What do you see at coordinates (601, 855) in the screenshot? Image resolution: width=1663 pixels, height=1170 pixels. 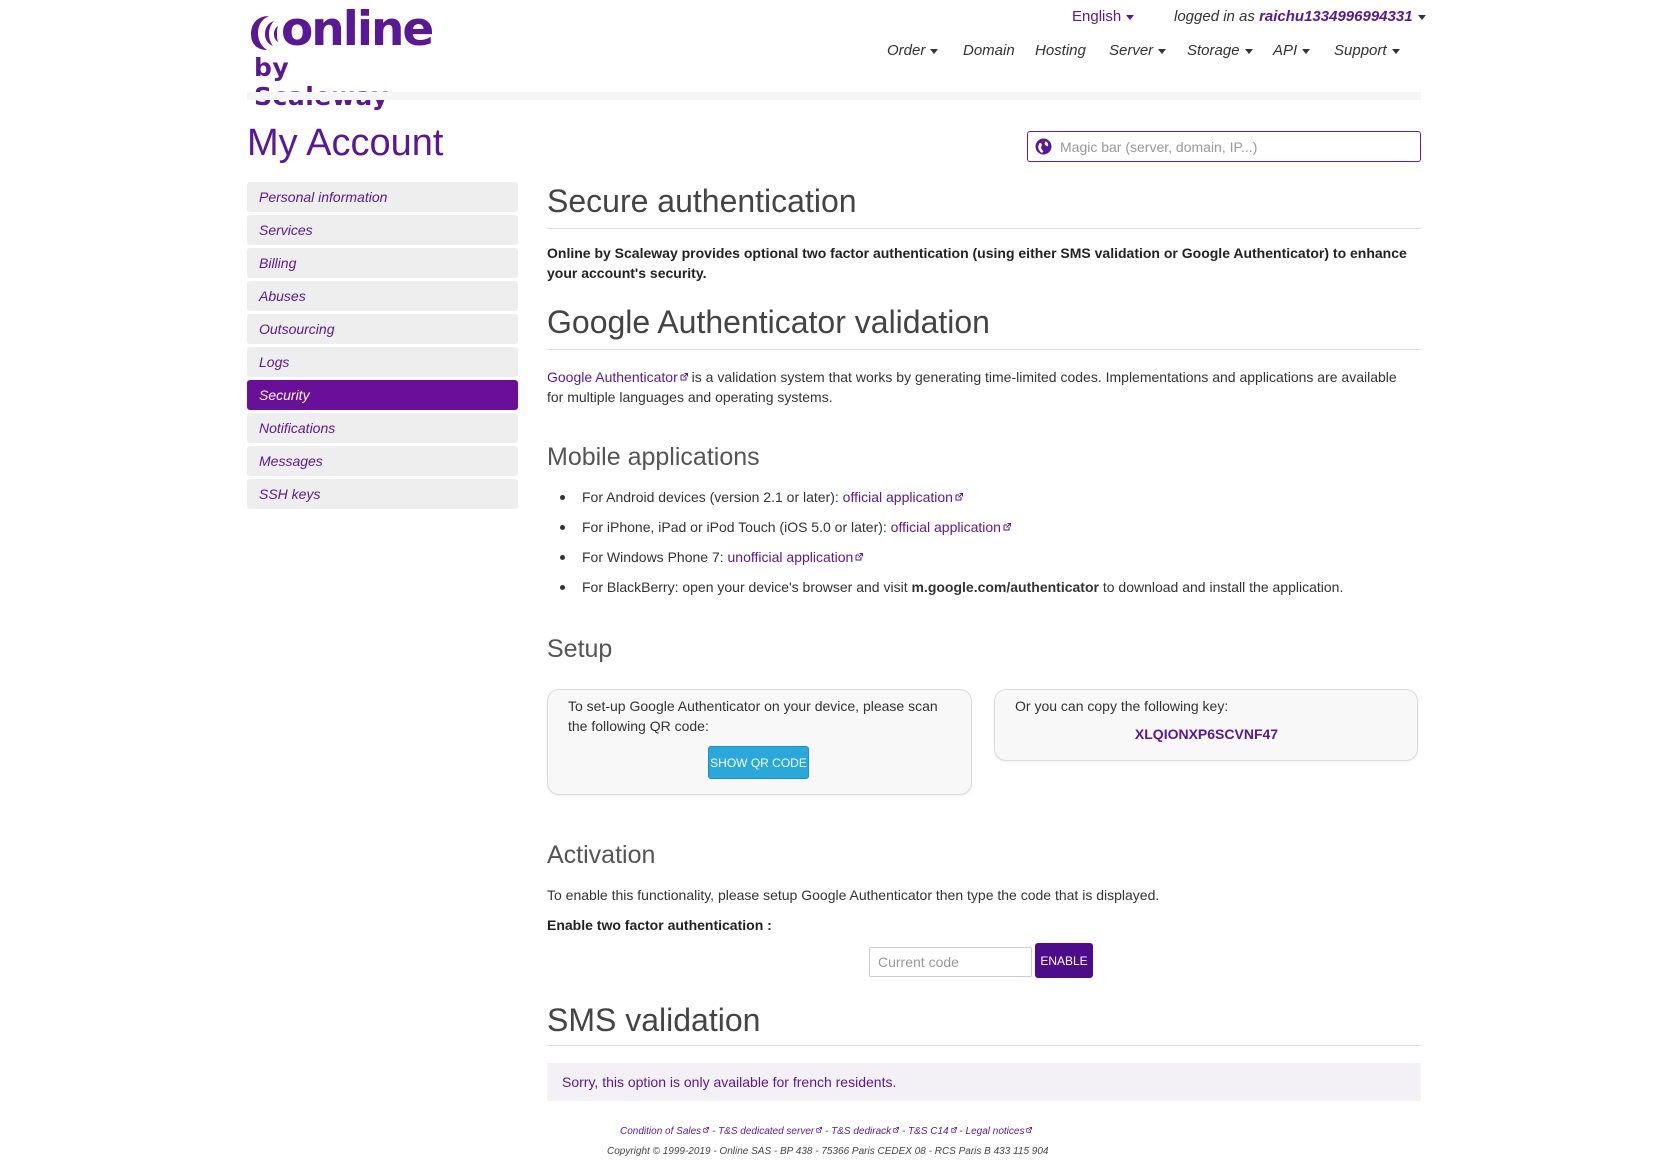 I see `activation-heading: Activation` at bounding box center [601, 855].